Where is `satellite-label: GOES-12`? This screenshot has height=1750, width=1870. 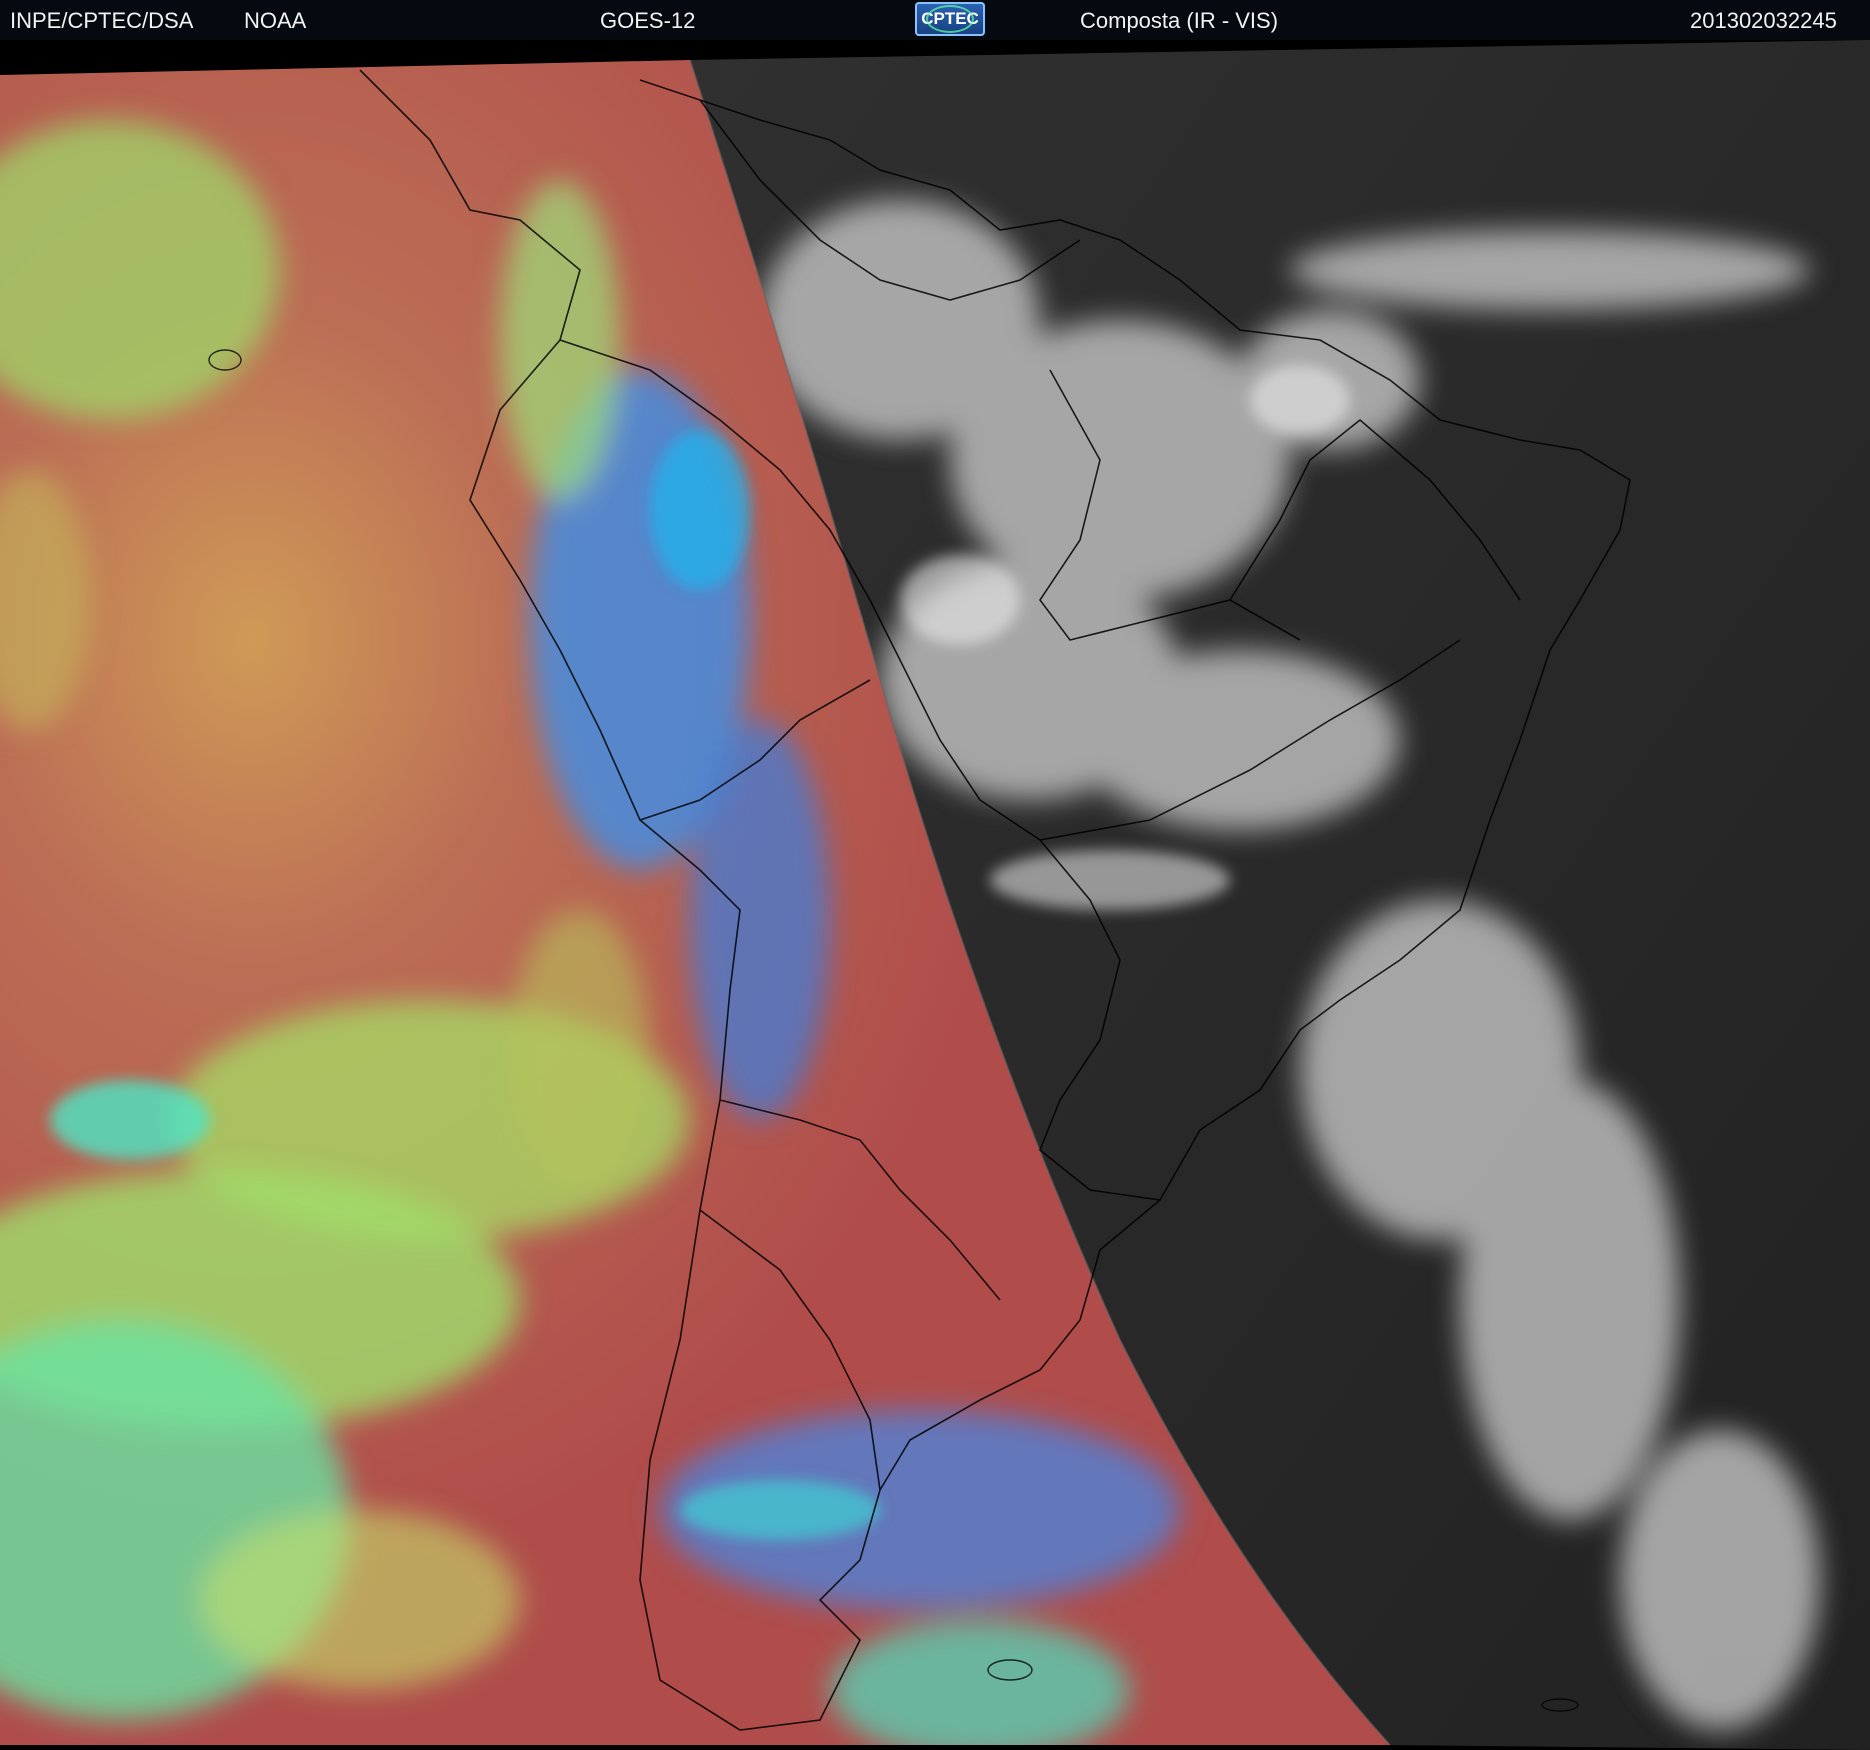
satellite-label: GOES-12 is located at coordinates (648, 20).